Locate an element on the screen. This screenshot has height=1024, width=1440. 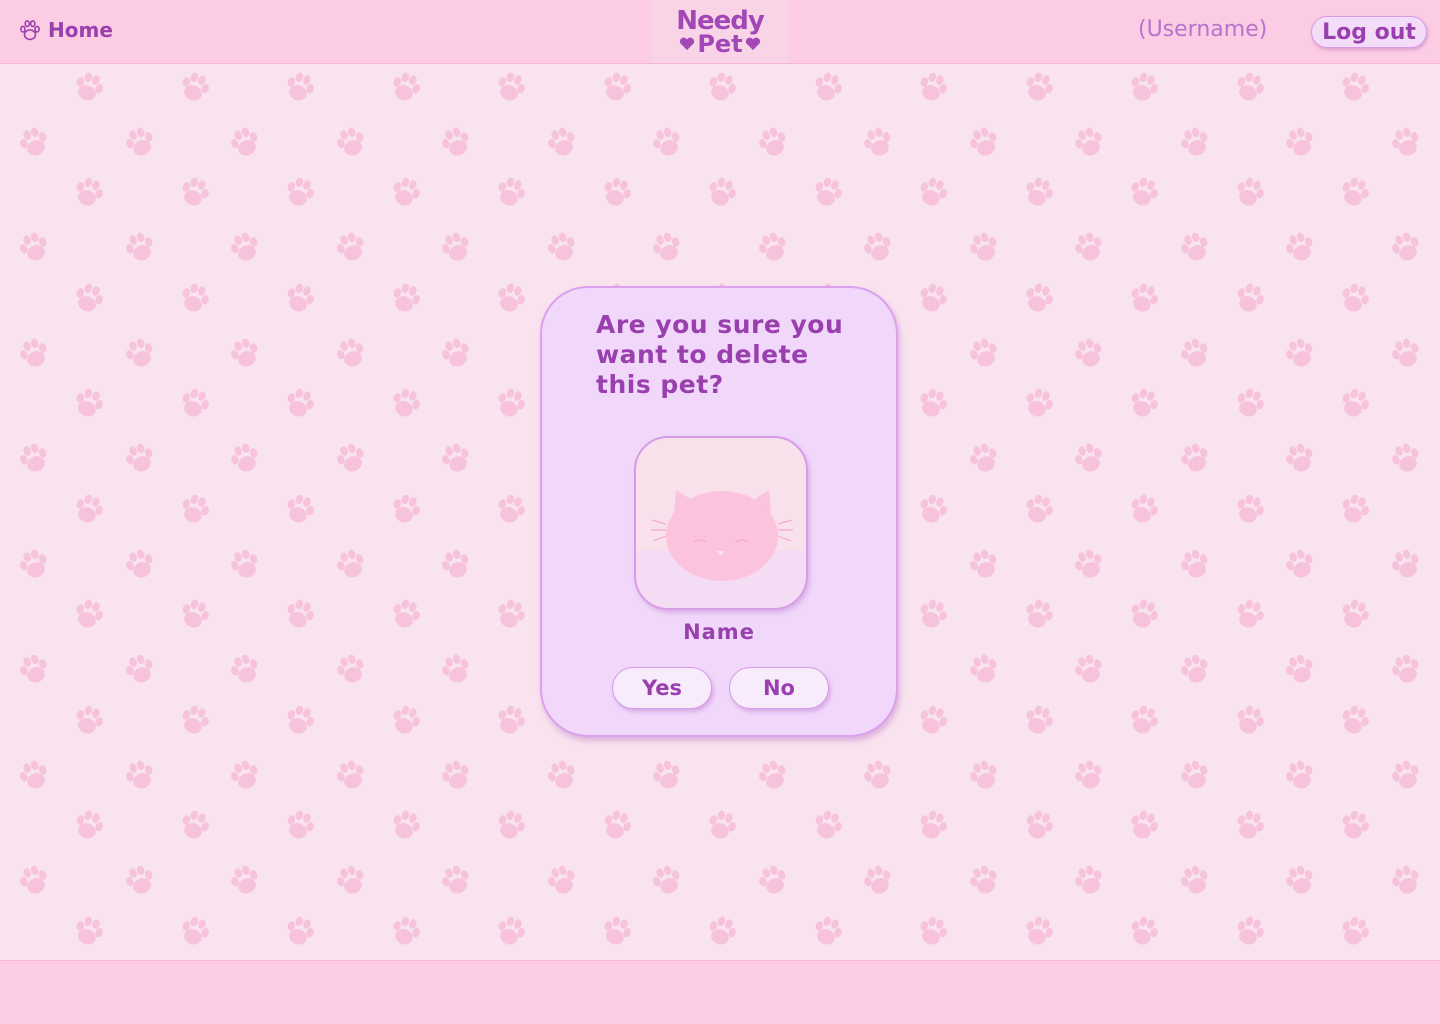
top-navbar: Home Needy Pet (Username) Log out is located at coordinates (720, 32).